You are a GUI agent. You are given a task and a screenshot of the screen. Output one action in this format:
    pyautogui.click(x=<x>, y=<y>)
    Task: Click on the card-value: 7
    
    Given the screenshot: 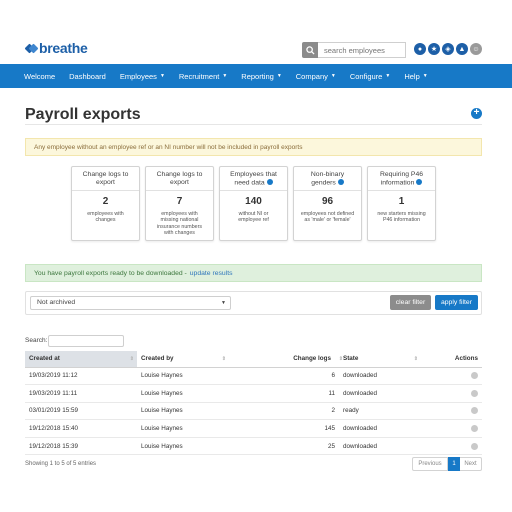 What is the action you would take?
    pyautogui.click(x=179, y=201)
    